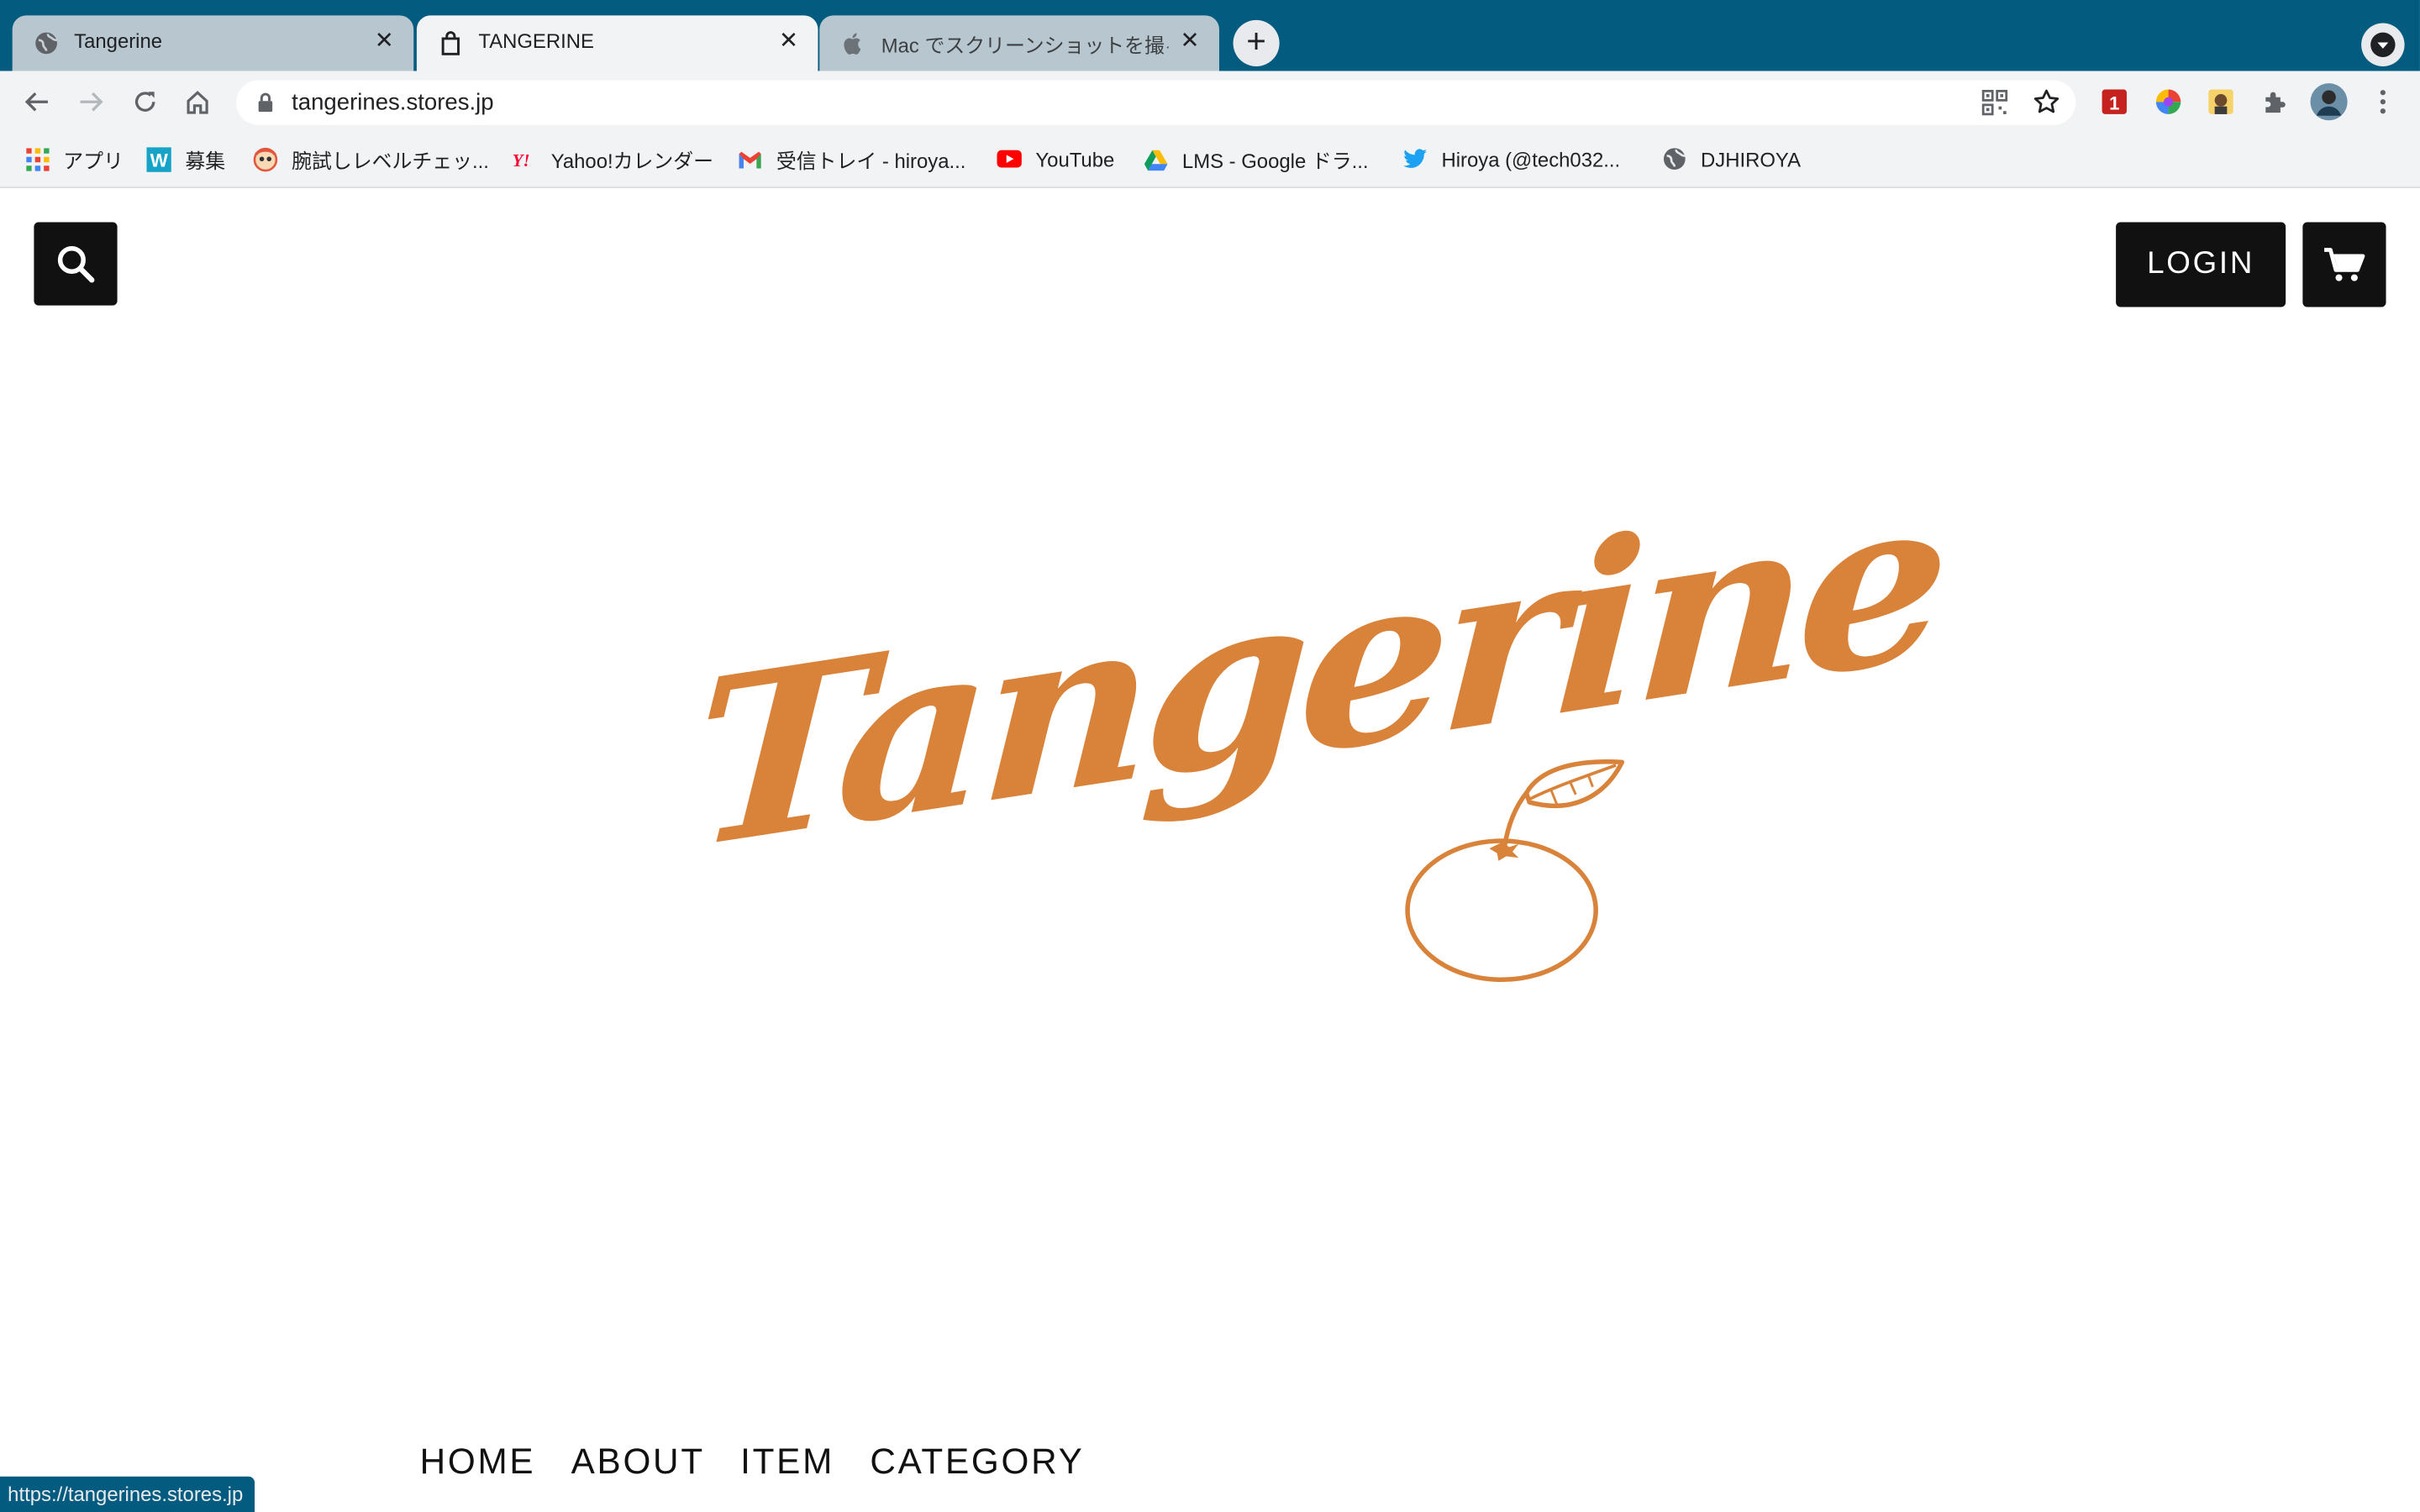 The width and height of the screenshot is (2420, 1512). I want to click on nav-about: ABOUT, so click(638, 1462).